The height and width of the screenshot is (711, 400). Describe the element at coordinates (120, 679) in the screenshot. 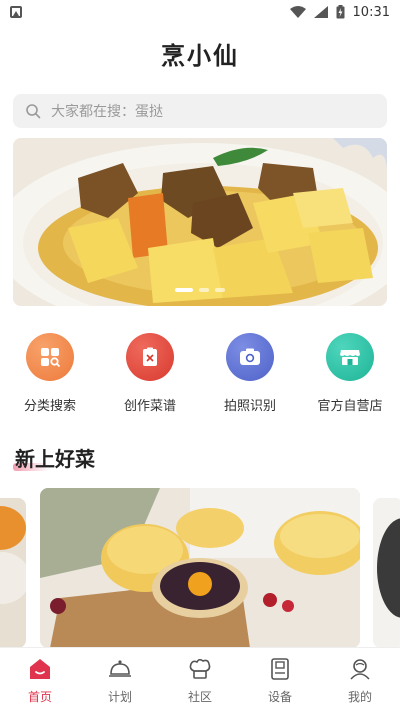

I see `tab-plan: 计划` at that location.